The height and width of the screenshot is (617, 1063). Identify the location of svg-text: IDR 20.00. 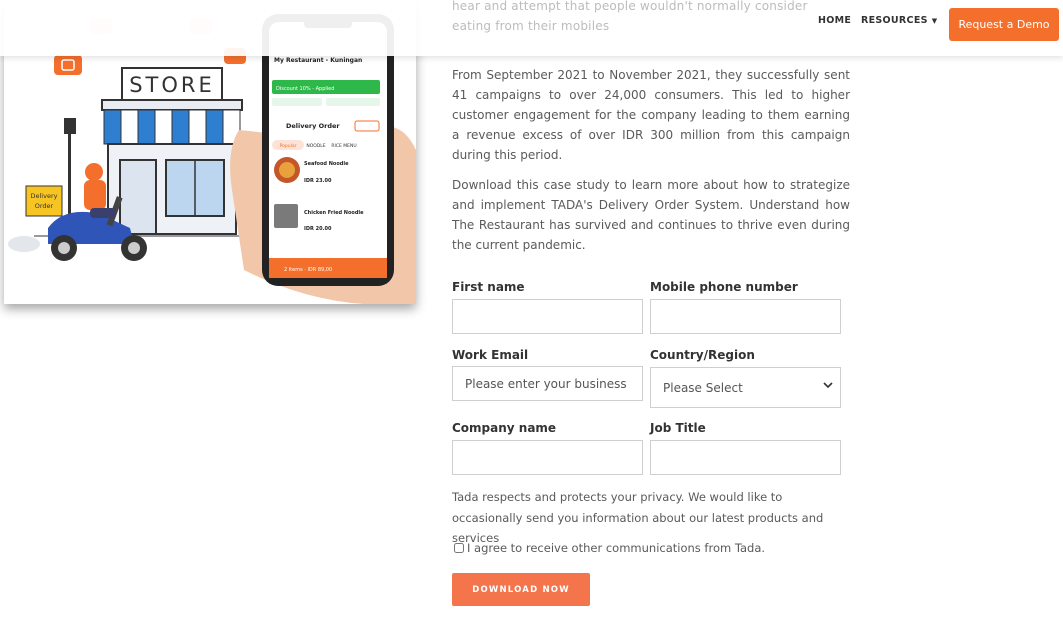
(318, 229).